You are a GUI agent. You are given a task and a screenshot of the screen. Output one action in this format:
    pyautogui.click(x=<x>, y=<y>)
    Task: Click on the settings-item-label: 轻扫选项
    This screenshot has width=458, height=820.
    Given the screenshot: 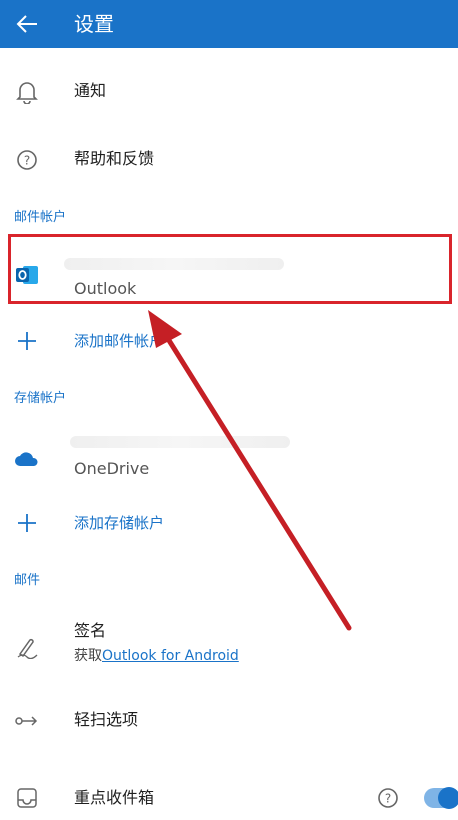 What is the action you would take?
    pyautogui.click(x=106, y=719)
    